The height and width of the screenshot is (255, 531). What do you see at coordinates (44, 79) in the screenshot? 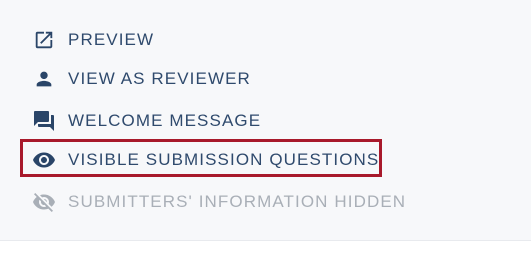
I see `person-icon` at bounding box center [44, 79].